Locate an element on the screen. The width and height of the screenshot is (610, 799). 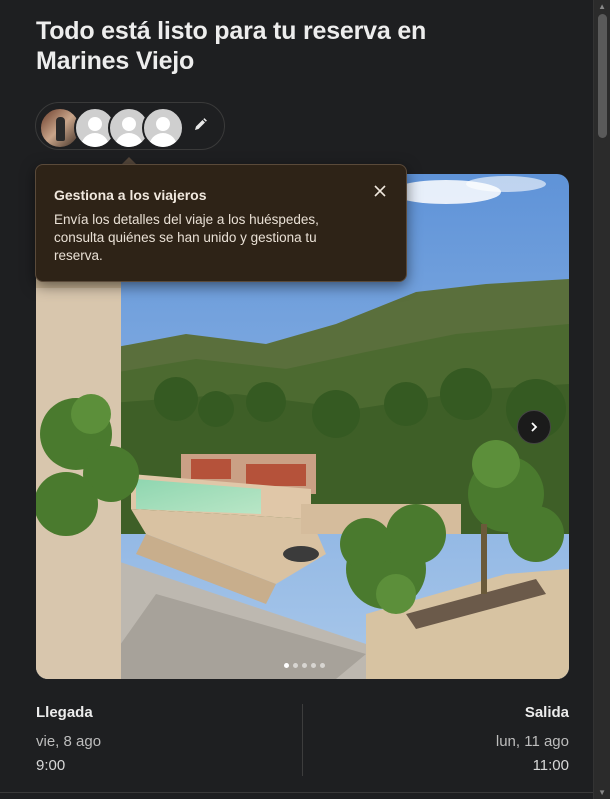
checkout-time: 11:00 is located at coordinates (550, 765).